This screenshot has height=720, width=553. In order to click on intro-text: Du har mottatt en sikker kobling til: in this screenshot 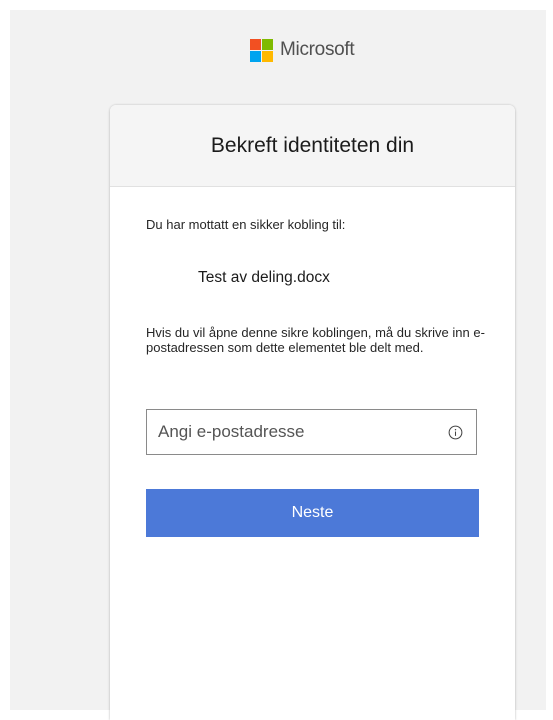, I will do `click(246, 224)`.